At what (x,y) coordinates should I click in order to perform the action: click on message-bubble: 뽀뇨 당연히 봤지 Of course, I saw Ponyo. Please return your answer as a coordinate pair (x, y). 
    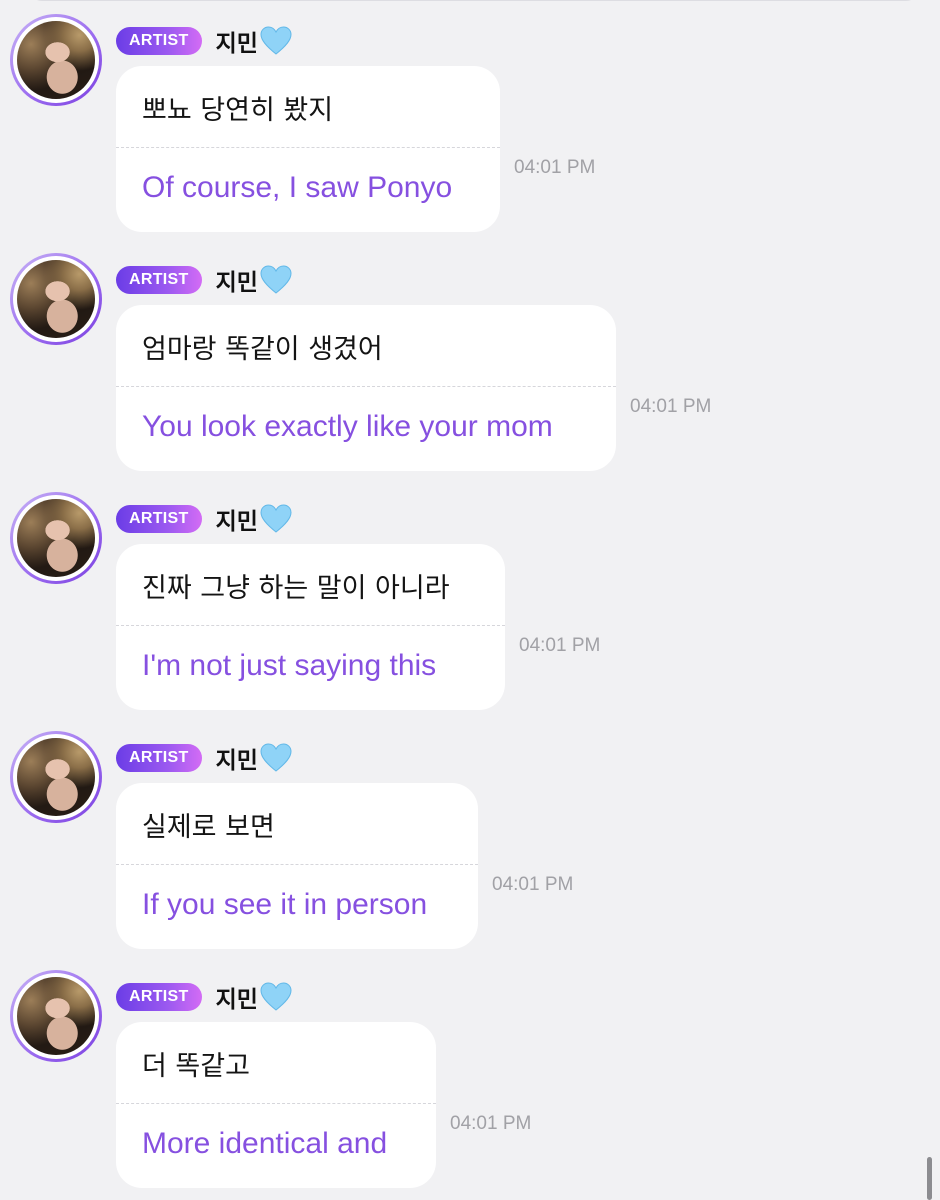
    Looking at the image, I should click on (308, 149).